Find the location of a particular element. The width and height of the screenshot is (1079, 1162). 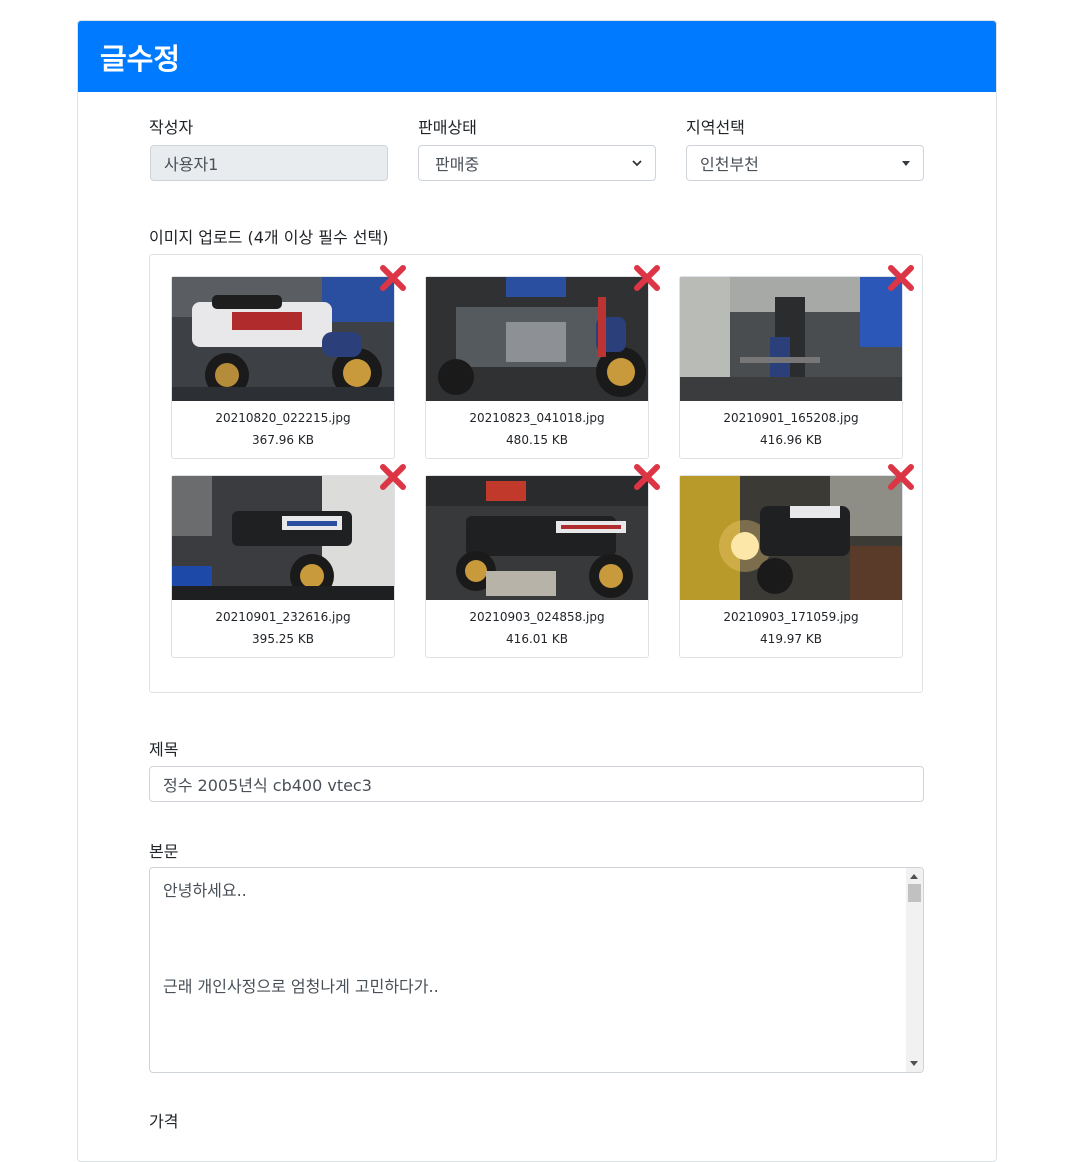

image-card: 20210901_165208.jpg 416.96 KB is located at coordinates (796, 362).